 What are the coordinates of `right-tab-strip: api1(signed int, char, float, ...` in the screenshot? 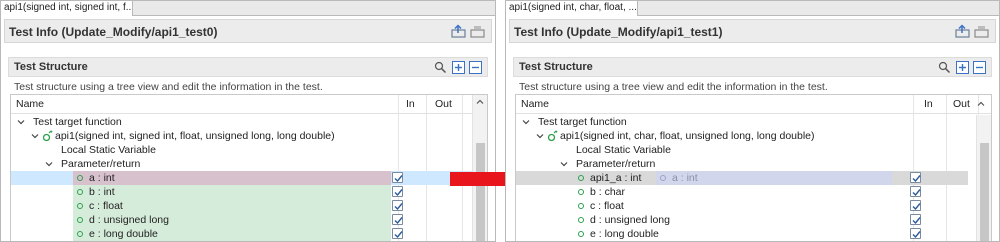 It's located at (752, 8).